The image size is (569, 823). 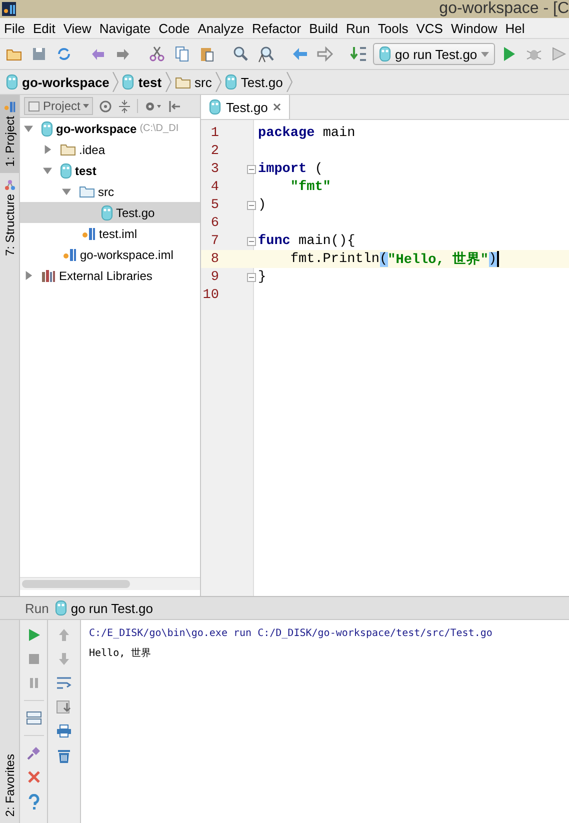 I want to click on menu-item: Hel, so click(x=515, y=28).